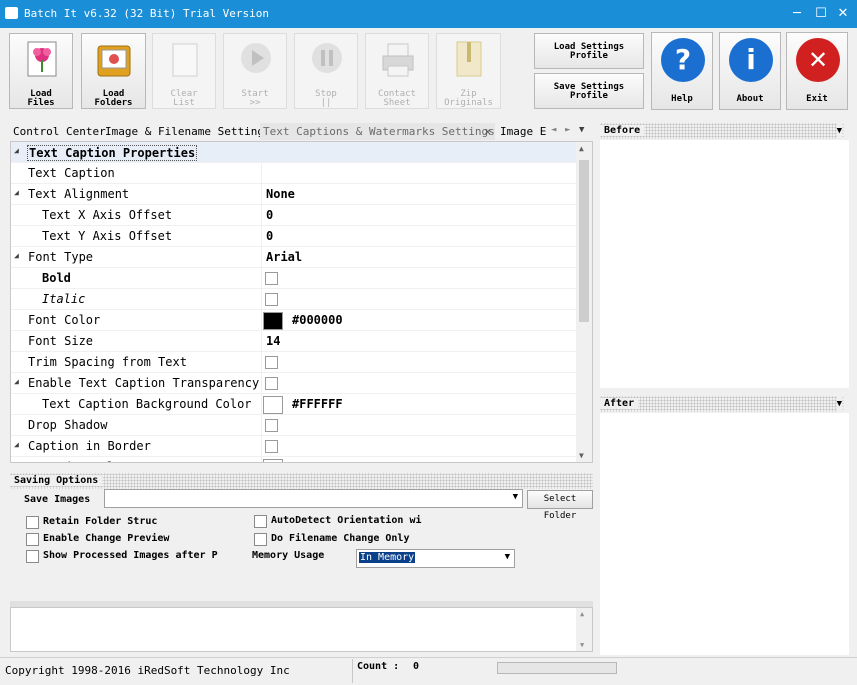 Image resolution: width=857 pixels, height=685 pixels. What do you see at coordinates (294, 341) in the screenshot?
I see `grid-row: Font Size 14` at bounding box center [294, 341].